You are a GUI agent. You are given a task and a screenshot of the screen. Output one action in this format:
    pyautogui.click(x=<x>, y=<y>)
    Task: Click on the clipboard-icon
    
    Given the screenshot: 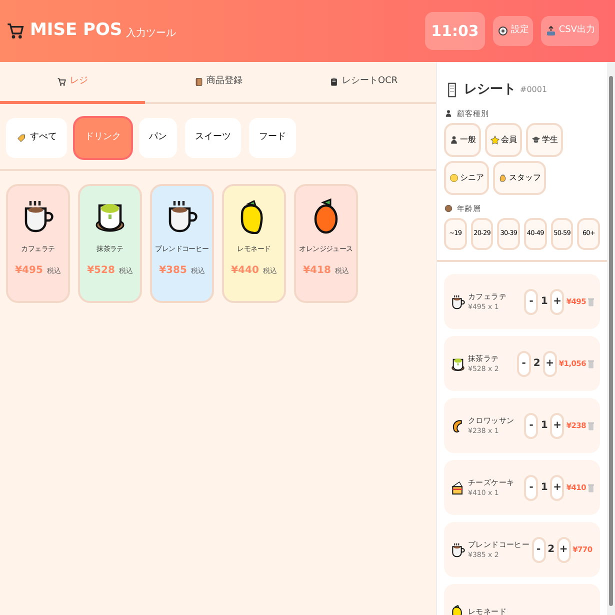 What is the action you would take?
    pyautogui.click(x=334, y=82)
    